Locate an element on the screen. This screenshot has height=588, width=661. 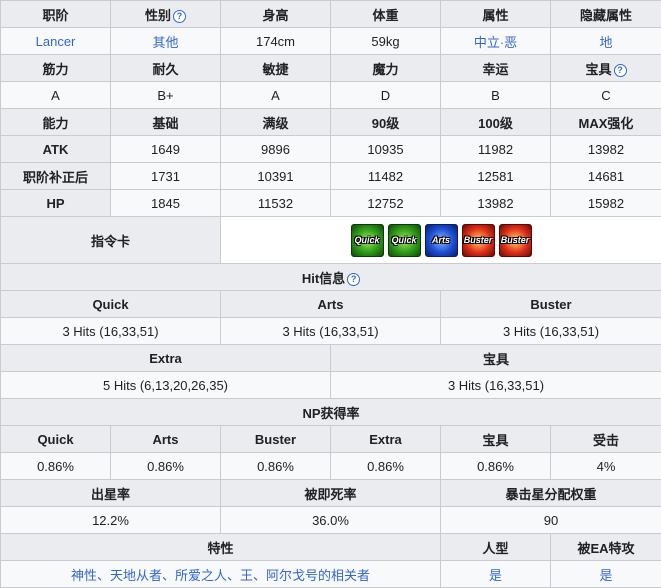
stat-label: ATK is located at coordinates (56, 149).